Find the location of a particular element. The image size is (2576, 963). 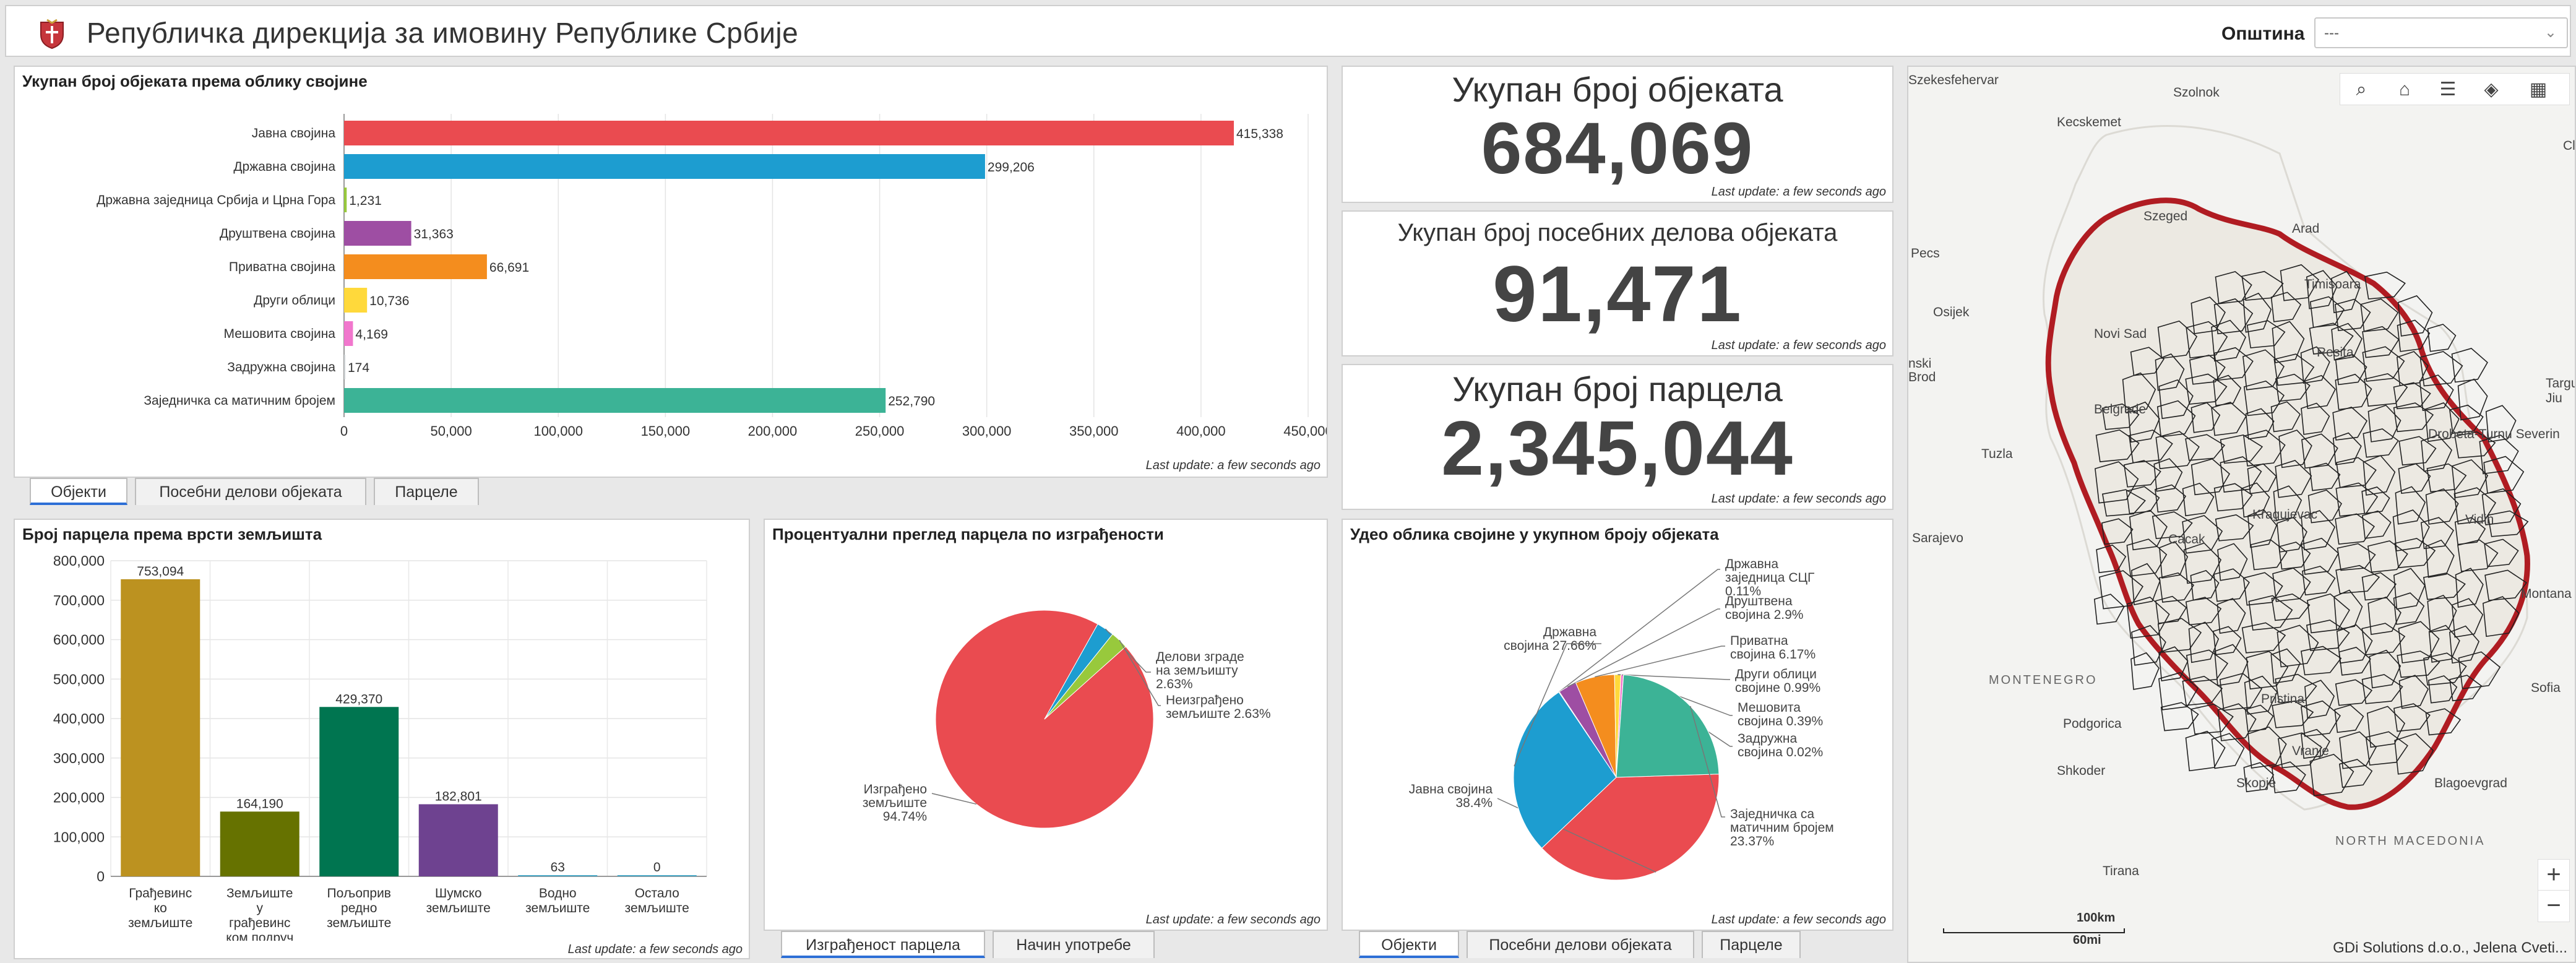

search-icon: ⌕ is located at coordinates (2361, 90).